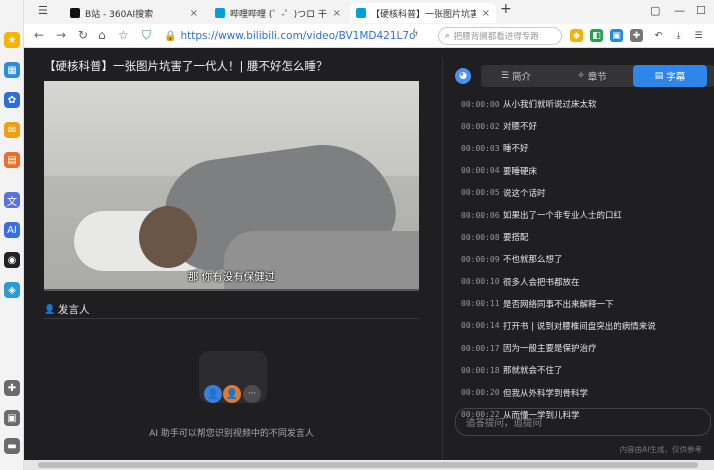 The width and height of the screenshot is (714, 470). Describe the element at coordinates (12, 40) in the screenshot. I see `star-icon: ★` at that location.